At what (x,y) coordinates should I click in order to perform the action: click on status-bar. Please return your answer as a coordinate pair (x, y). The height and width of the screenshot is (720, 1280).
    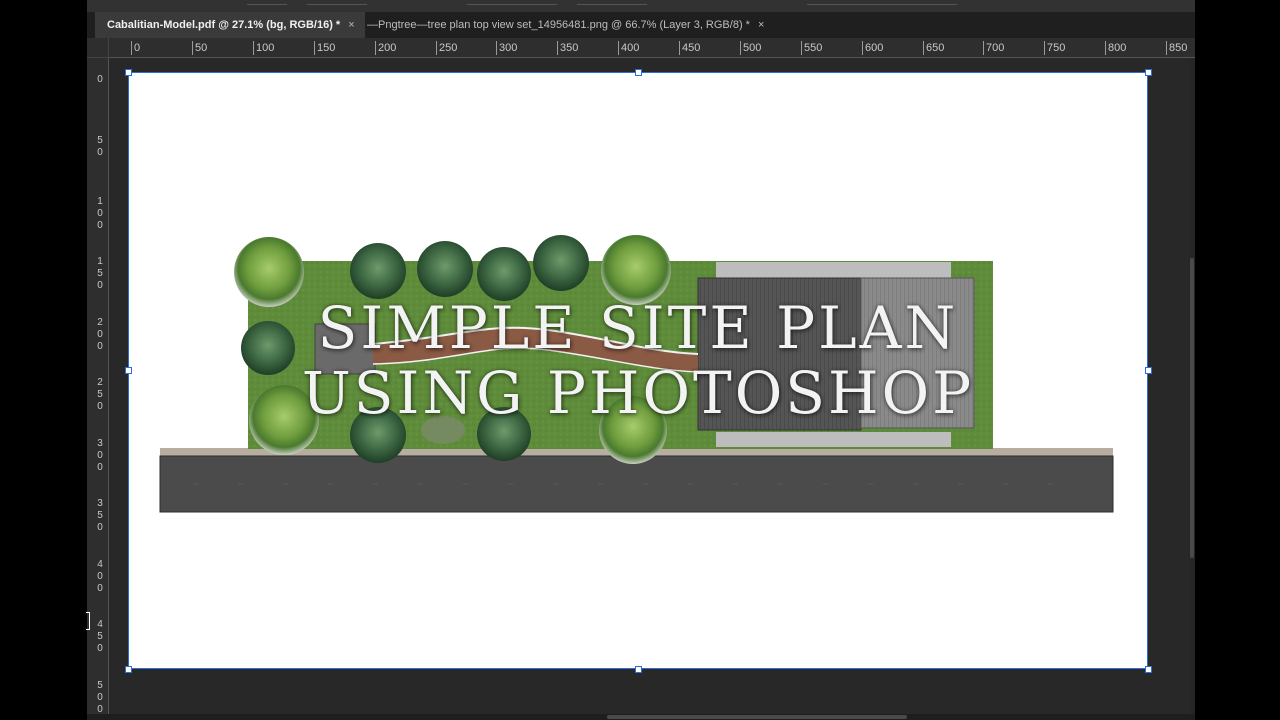
    Looking at the image, I should click on (641, 717).